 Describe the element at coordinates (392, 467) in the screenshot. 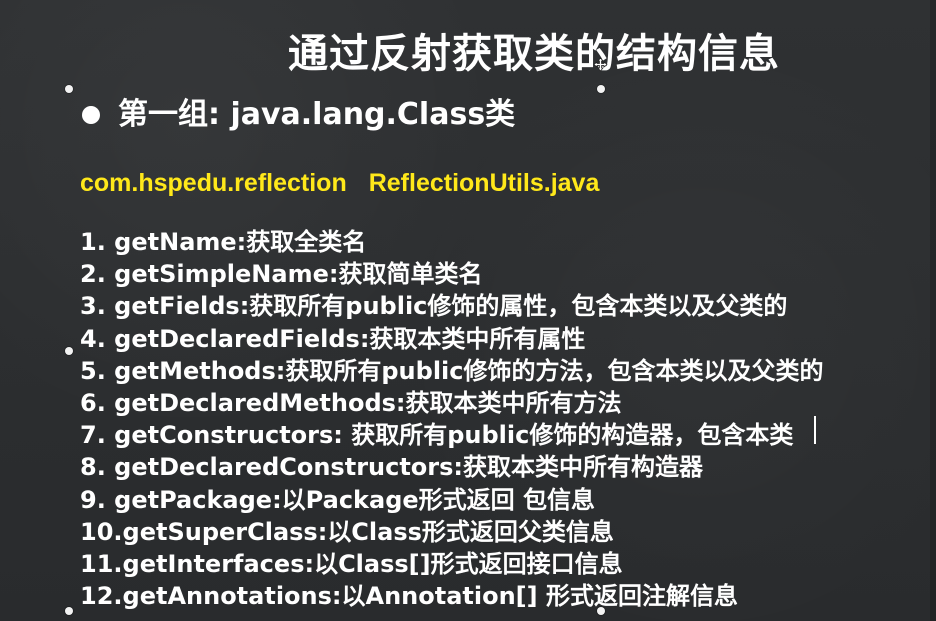

I see `method-list-item: 8. getDeclaredConstructors:获取本类中所有构造器` at that location.